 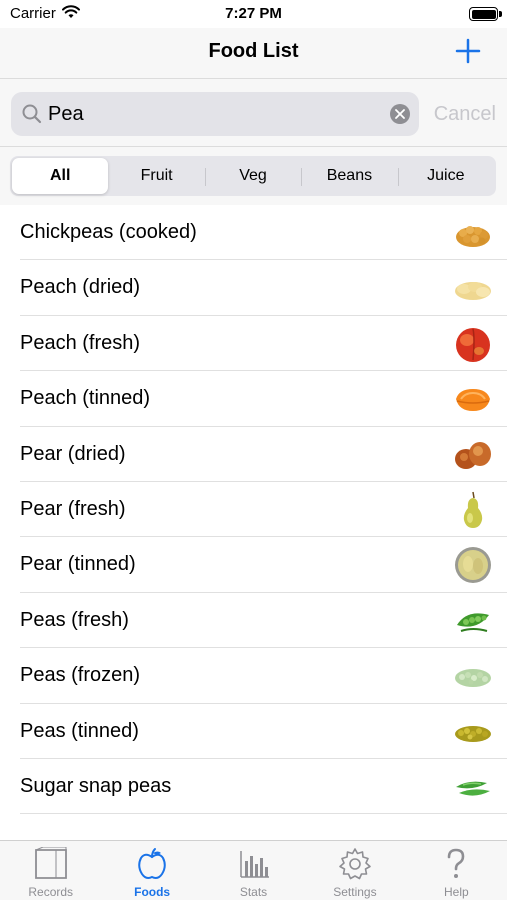 I want to click on food-name: Pear (tinned), so click(x=78, y=564).